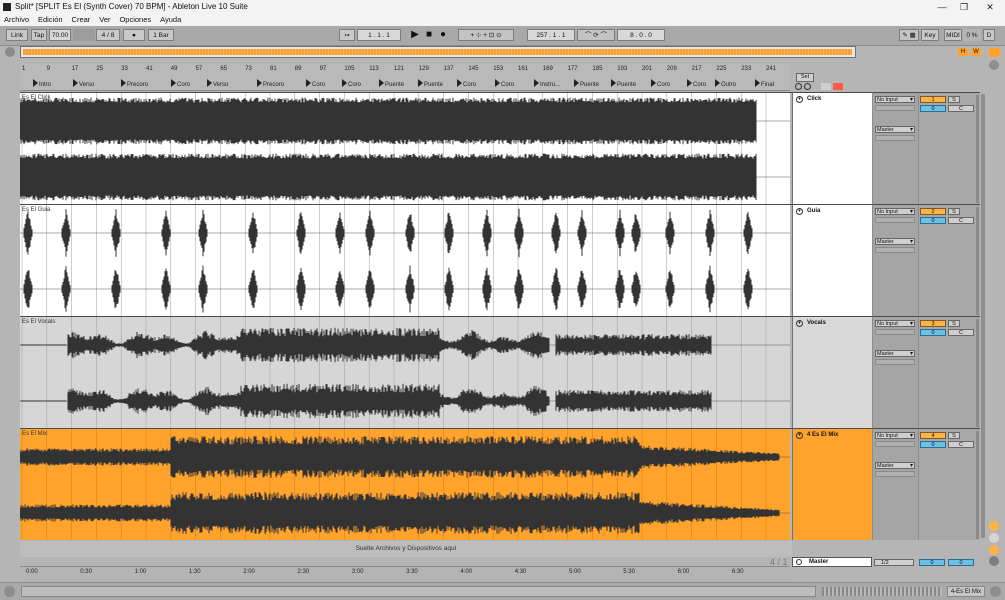 The width and height of the screenshot is (1005, 600). Describe the element at coordinates (161, 35) in the screenshot. I see `quantize-menu: 1 Bar` at that location.